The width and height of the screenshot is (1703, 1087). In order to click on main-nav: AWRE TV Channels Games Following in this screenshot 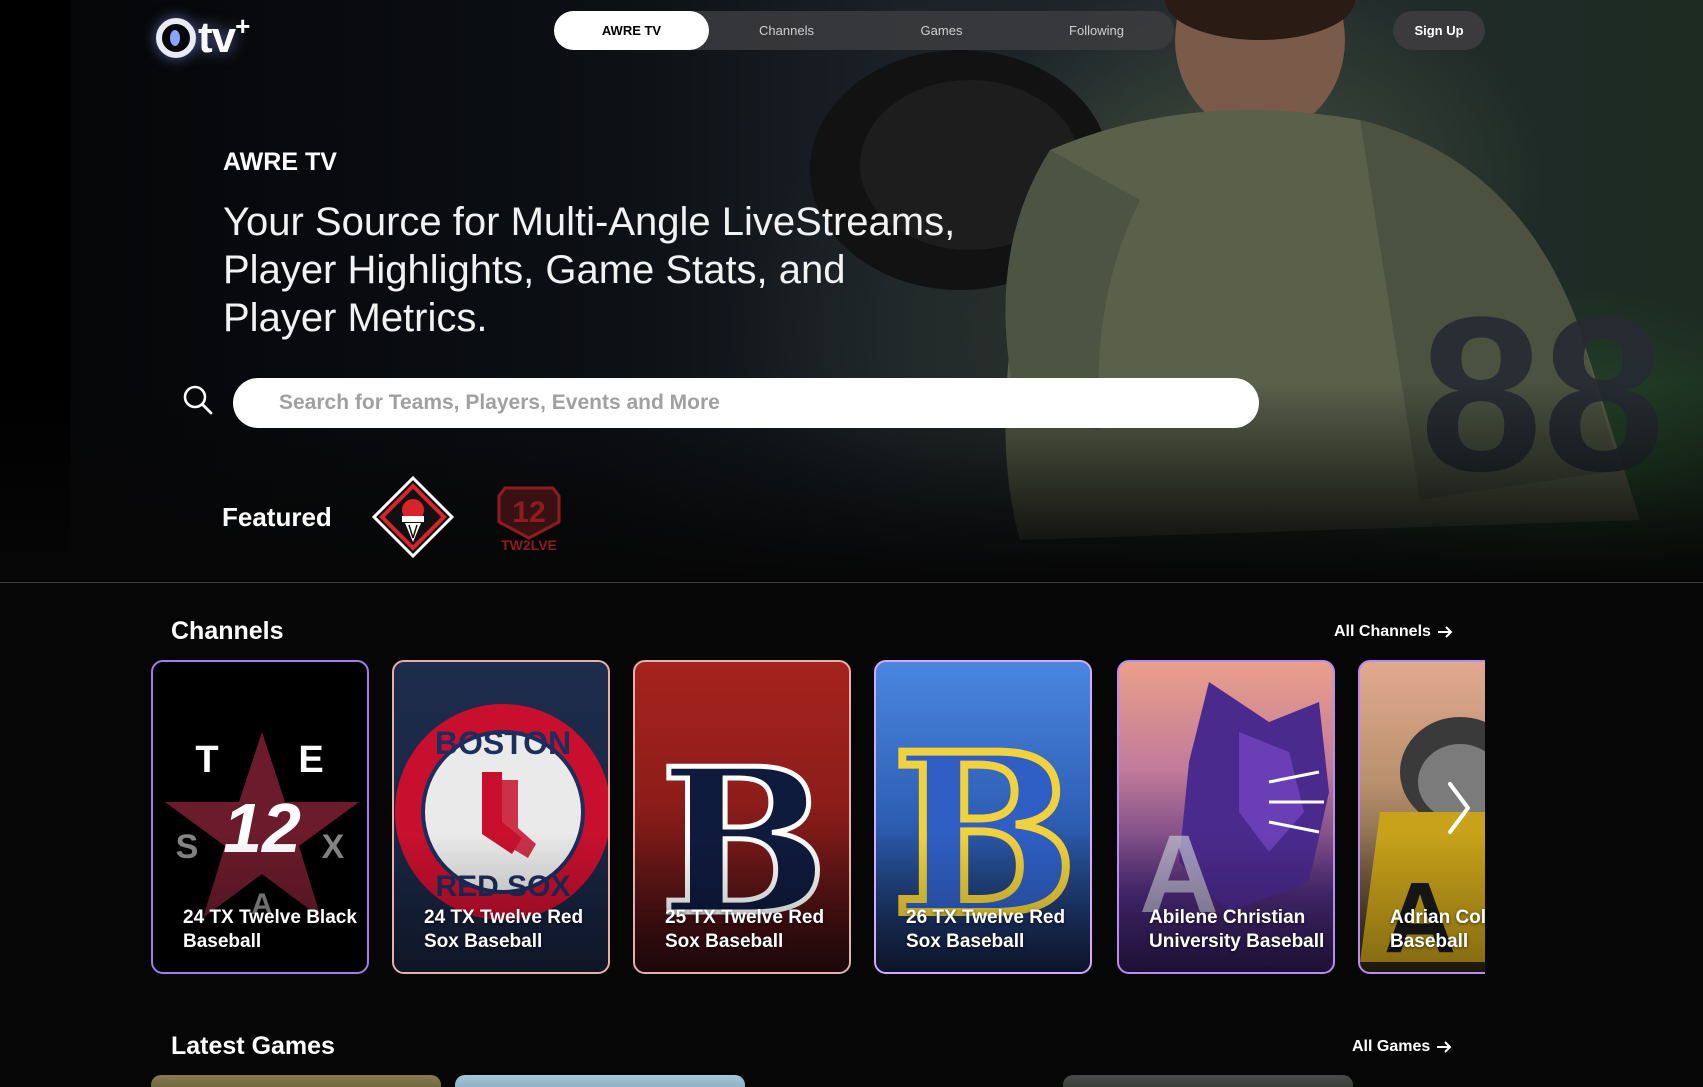, I will do `click(864, 30)`.